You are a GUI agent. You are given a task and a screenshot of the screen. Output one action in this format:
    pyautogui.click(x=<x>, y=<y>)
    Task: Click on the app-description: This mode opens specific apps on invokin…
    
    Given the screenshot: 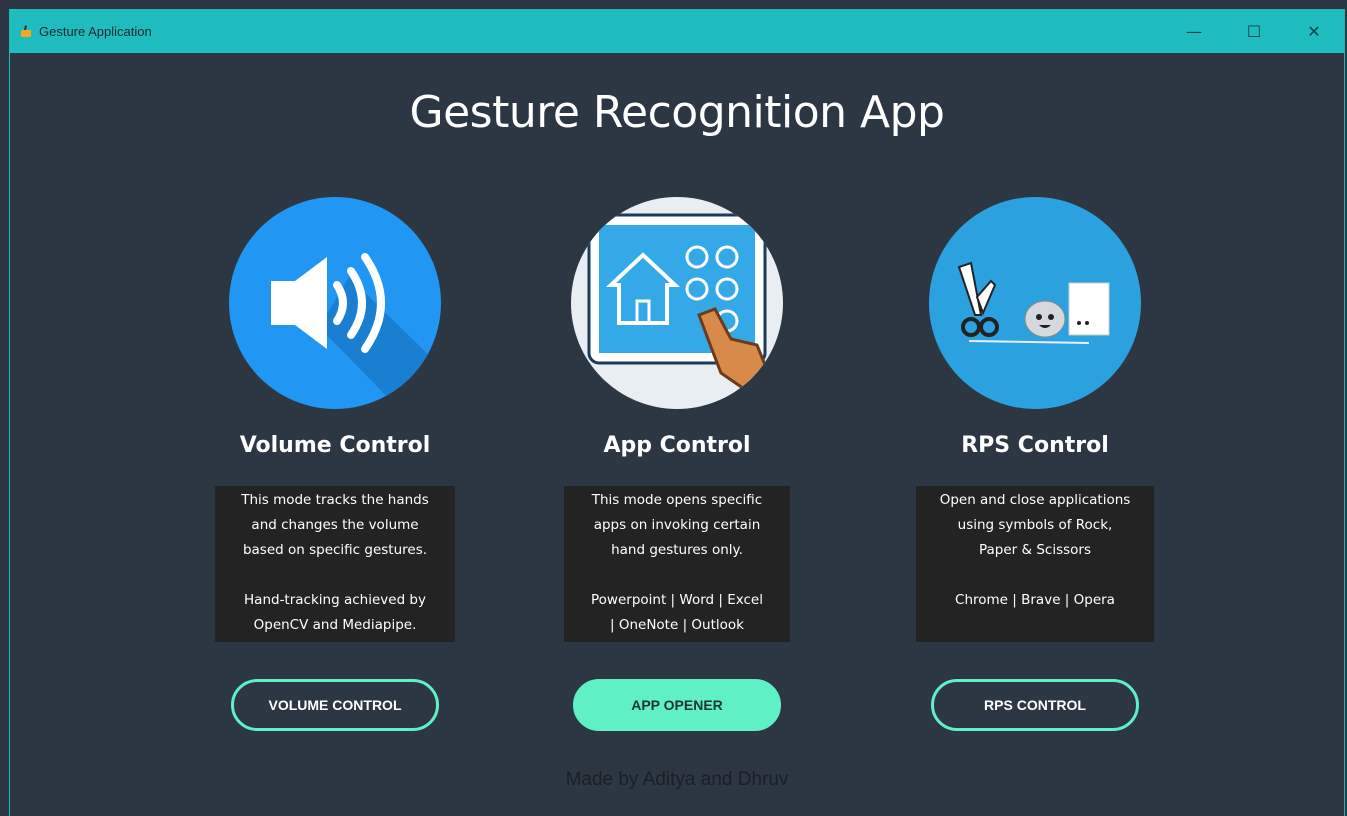 What is the action you would take?
    pyautogui.click(x=677, y=564)
    